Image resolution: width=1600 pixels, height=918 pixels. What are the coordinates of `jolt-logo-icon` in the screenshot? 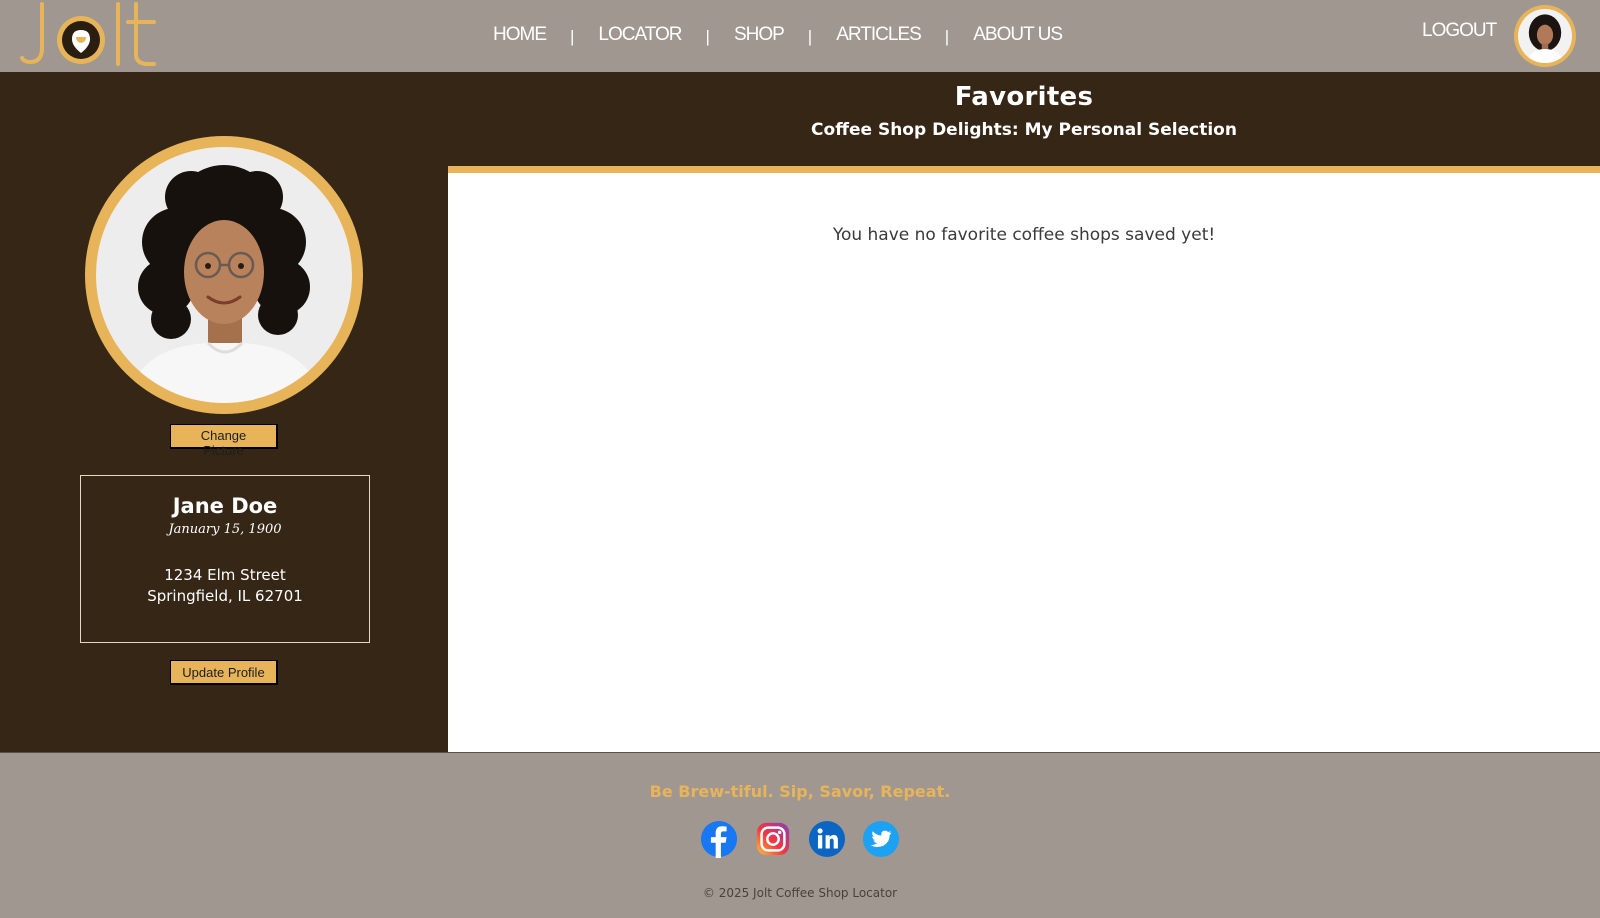 It's located at (88, 34).